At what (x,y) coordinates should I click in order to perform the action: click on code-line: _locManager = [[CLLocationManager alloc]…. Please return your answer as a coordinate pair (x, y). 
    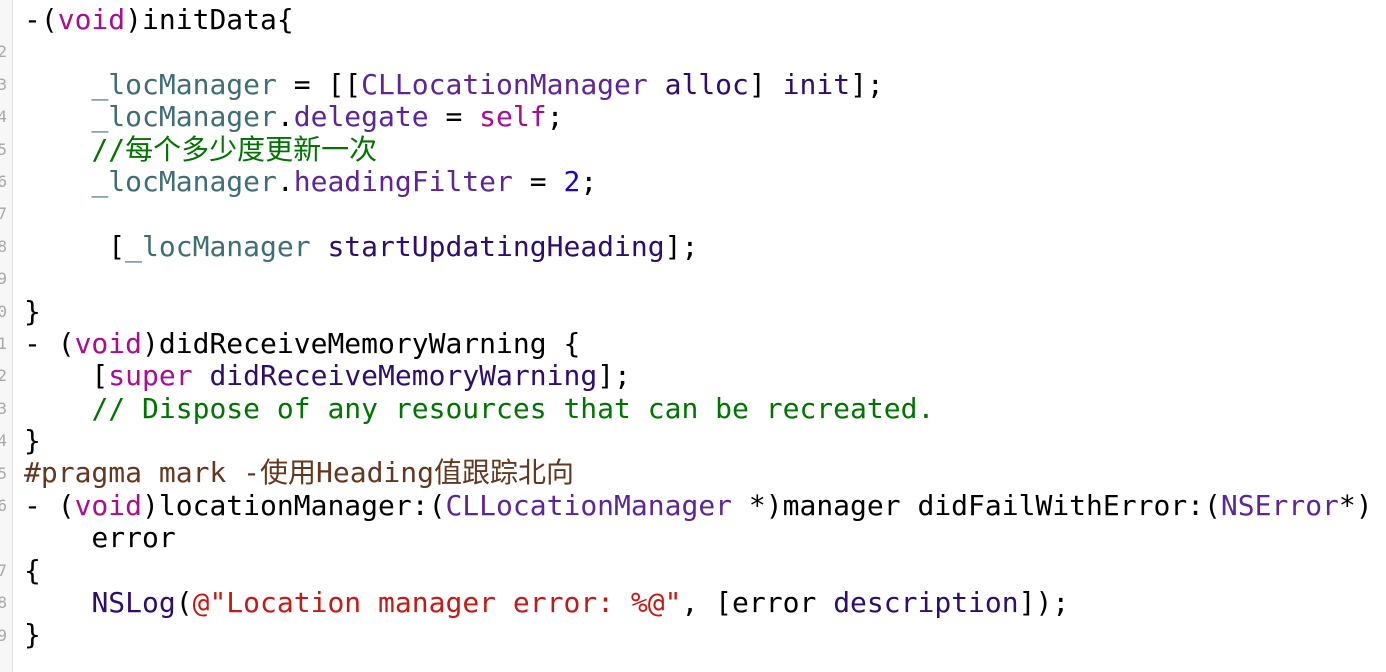
    Looking at the image, I should click on (698, 84).